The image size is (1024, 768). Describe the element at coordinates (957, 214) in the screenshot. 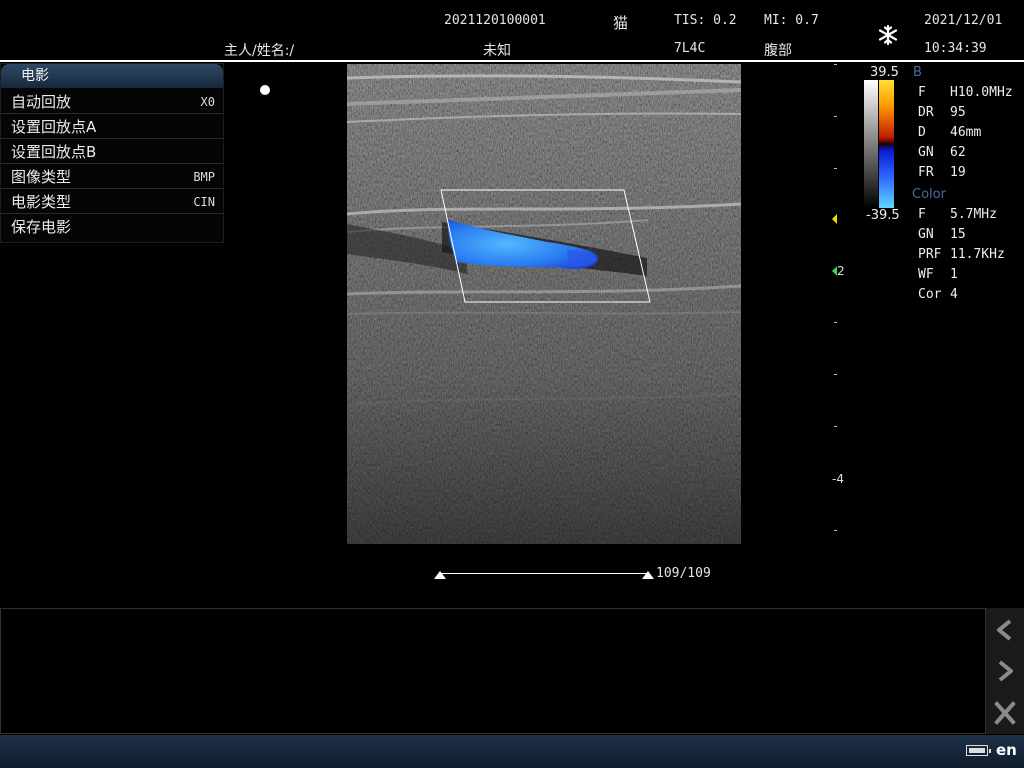

I see `color-param-freq: F 5.7MHz` at that location.